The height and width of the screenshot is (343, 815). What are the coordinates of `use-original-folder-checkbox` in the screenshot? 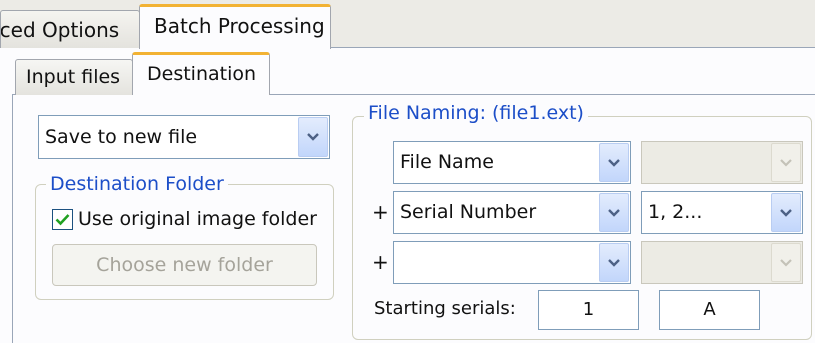 It's located at (62, 219).